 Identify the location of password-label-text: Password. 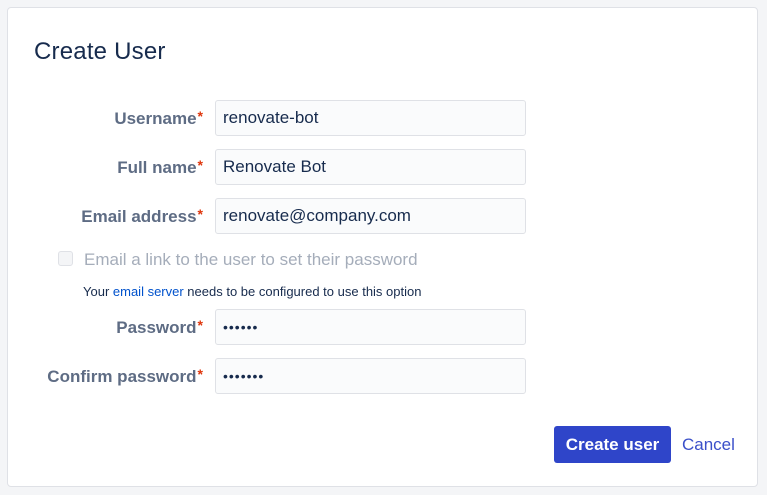
(156, 327).